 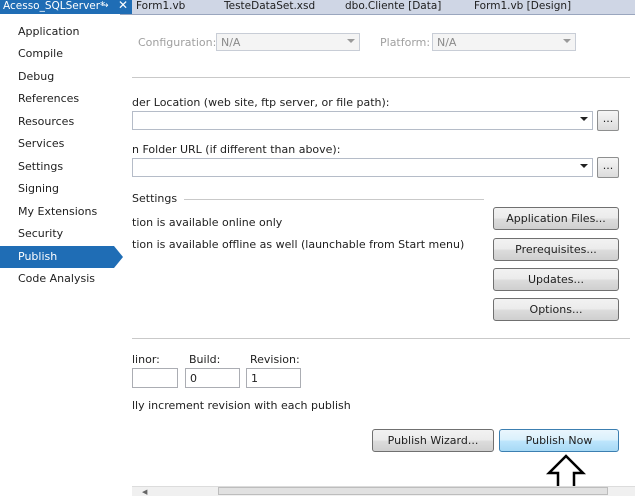 What do you see at coordinates (60, 212) in the screenshot?
I see `sidebar-item-my-extensions: My Extensions` at bounding box center [60, 212].